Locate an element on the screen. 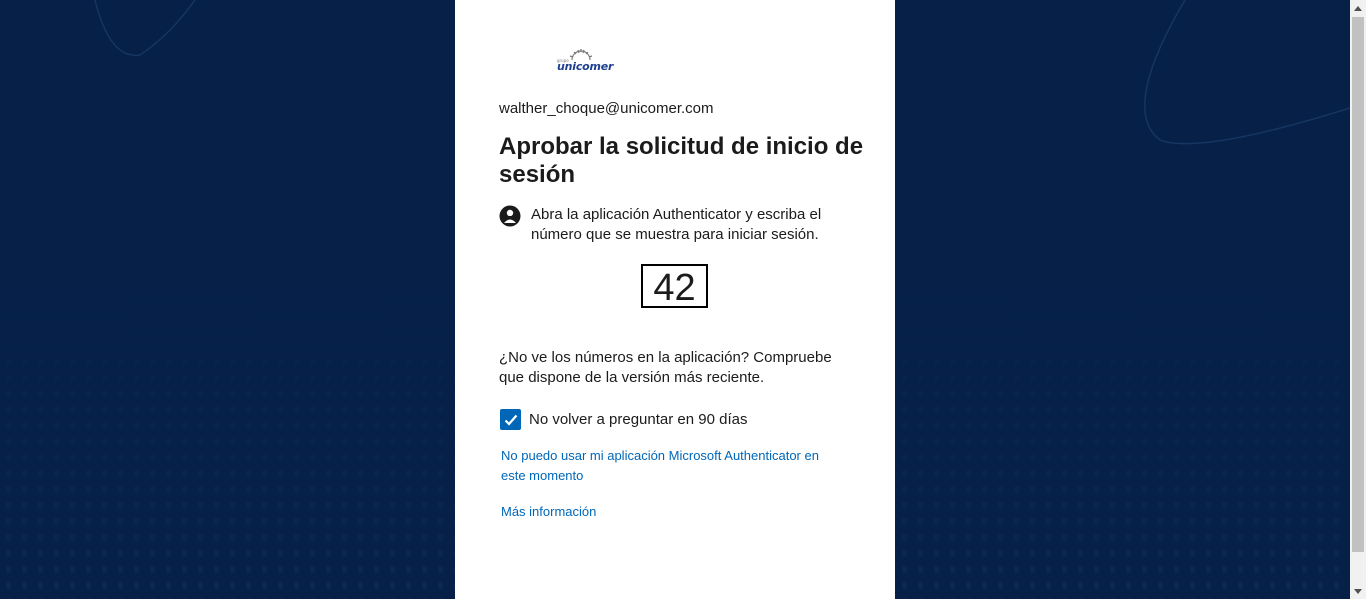 This screenshot has width=1366, height=599. scroll-down-button is located at coordinates (1358, 591).